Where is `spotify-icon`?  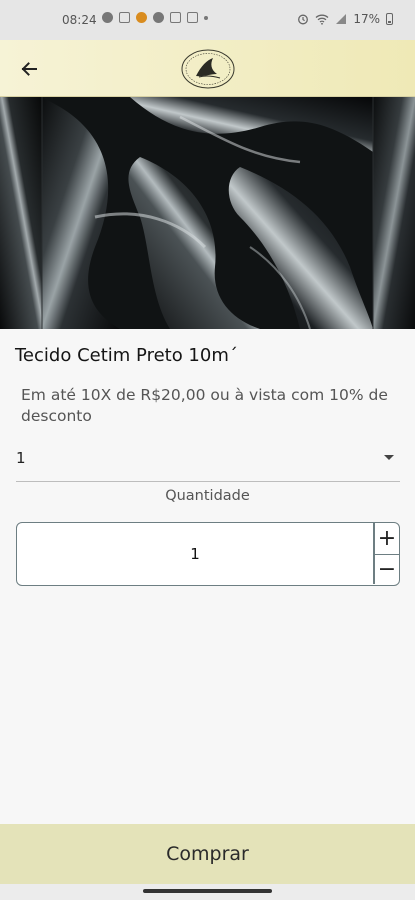 spotify-icon is located at coordinates (107, 17).